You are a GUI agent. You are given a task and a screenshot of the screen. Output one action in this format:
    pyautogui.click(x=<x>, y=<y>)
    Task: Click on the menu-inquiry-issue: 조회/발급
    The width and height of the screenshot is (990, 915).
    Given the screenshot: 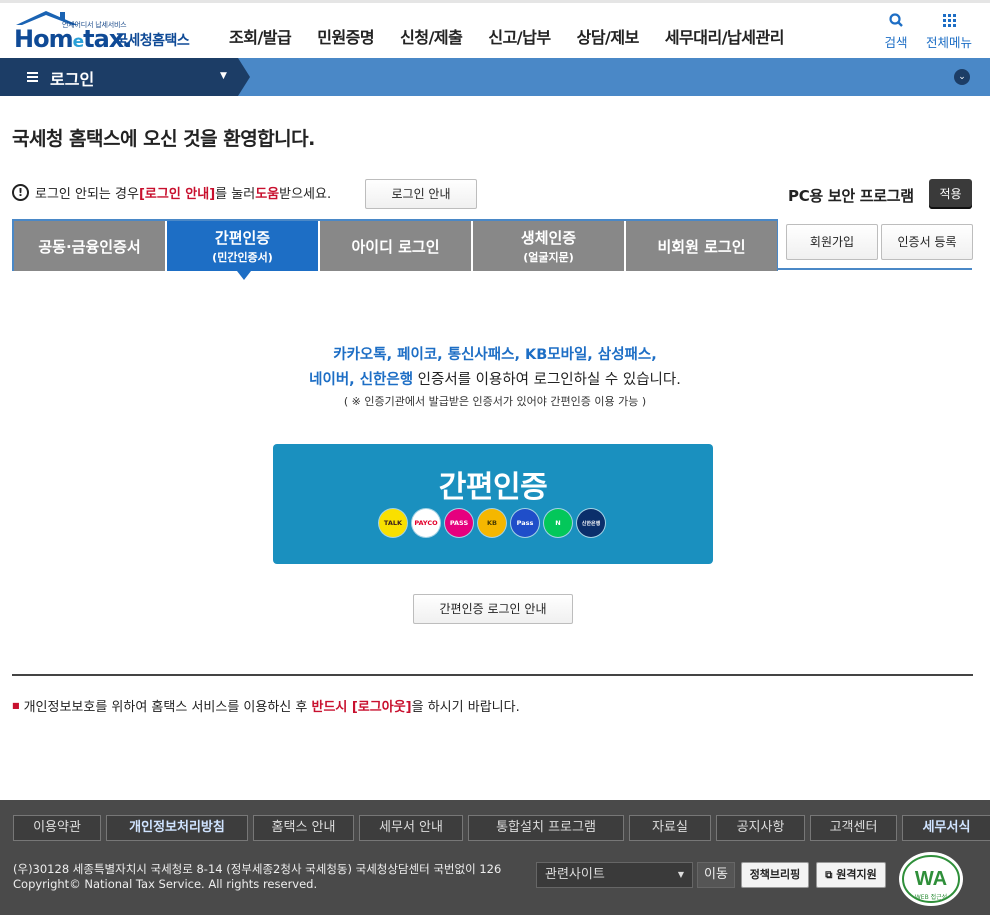 What is the action you would take?
    pyautogui.click(x=260, y=36)
    